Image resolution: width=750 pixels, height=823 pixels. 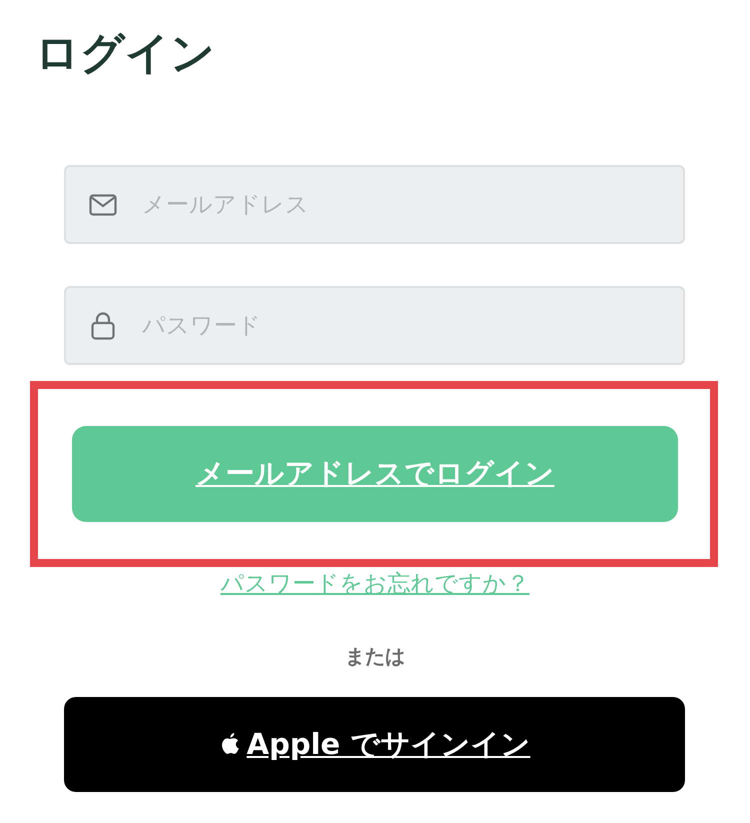 I want to click on login-button: メールアドレスでログイン, so click(x=375, y=474).